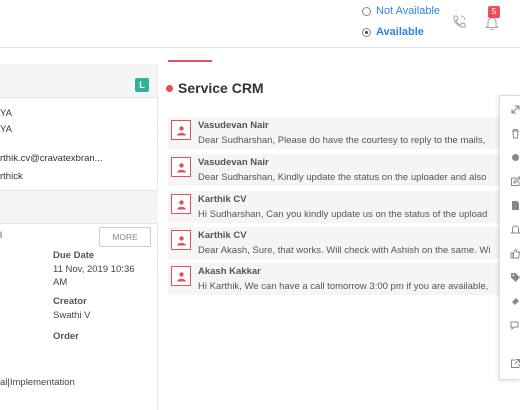 The width and height of the screenshot is (520, 410). I want to click on trash-icon, so click(515, 133).